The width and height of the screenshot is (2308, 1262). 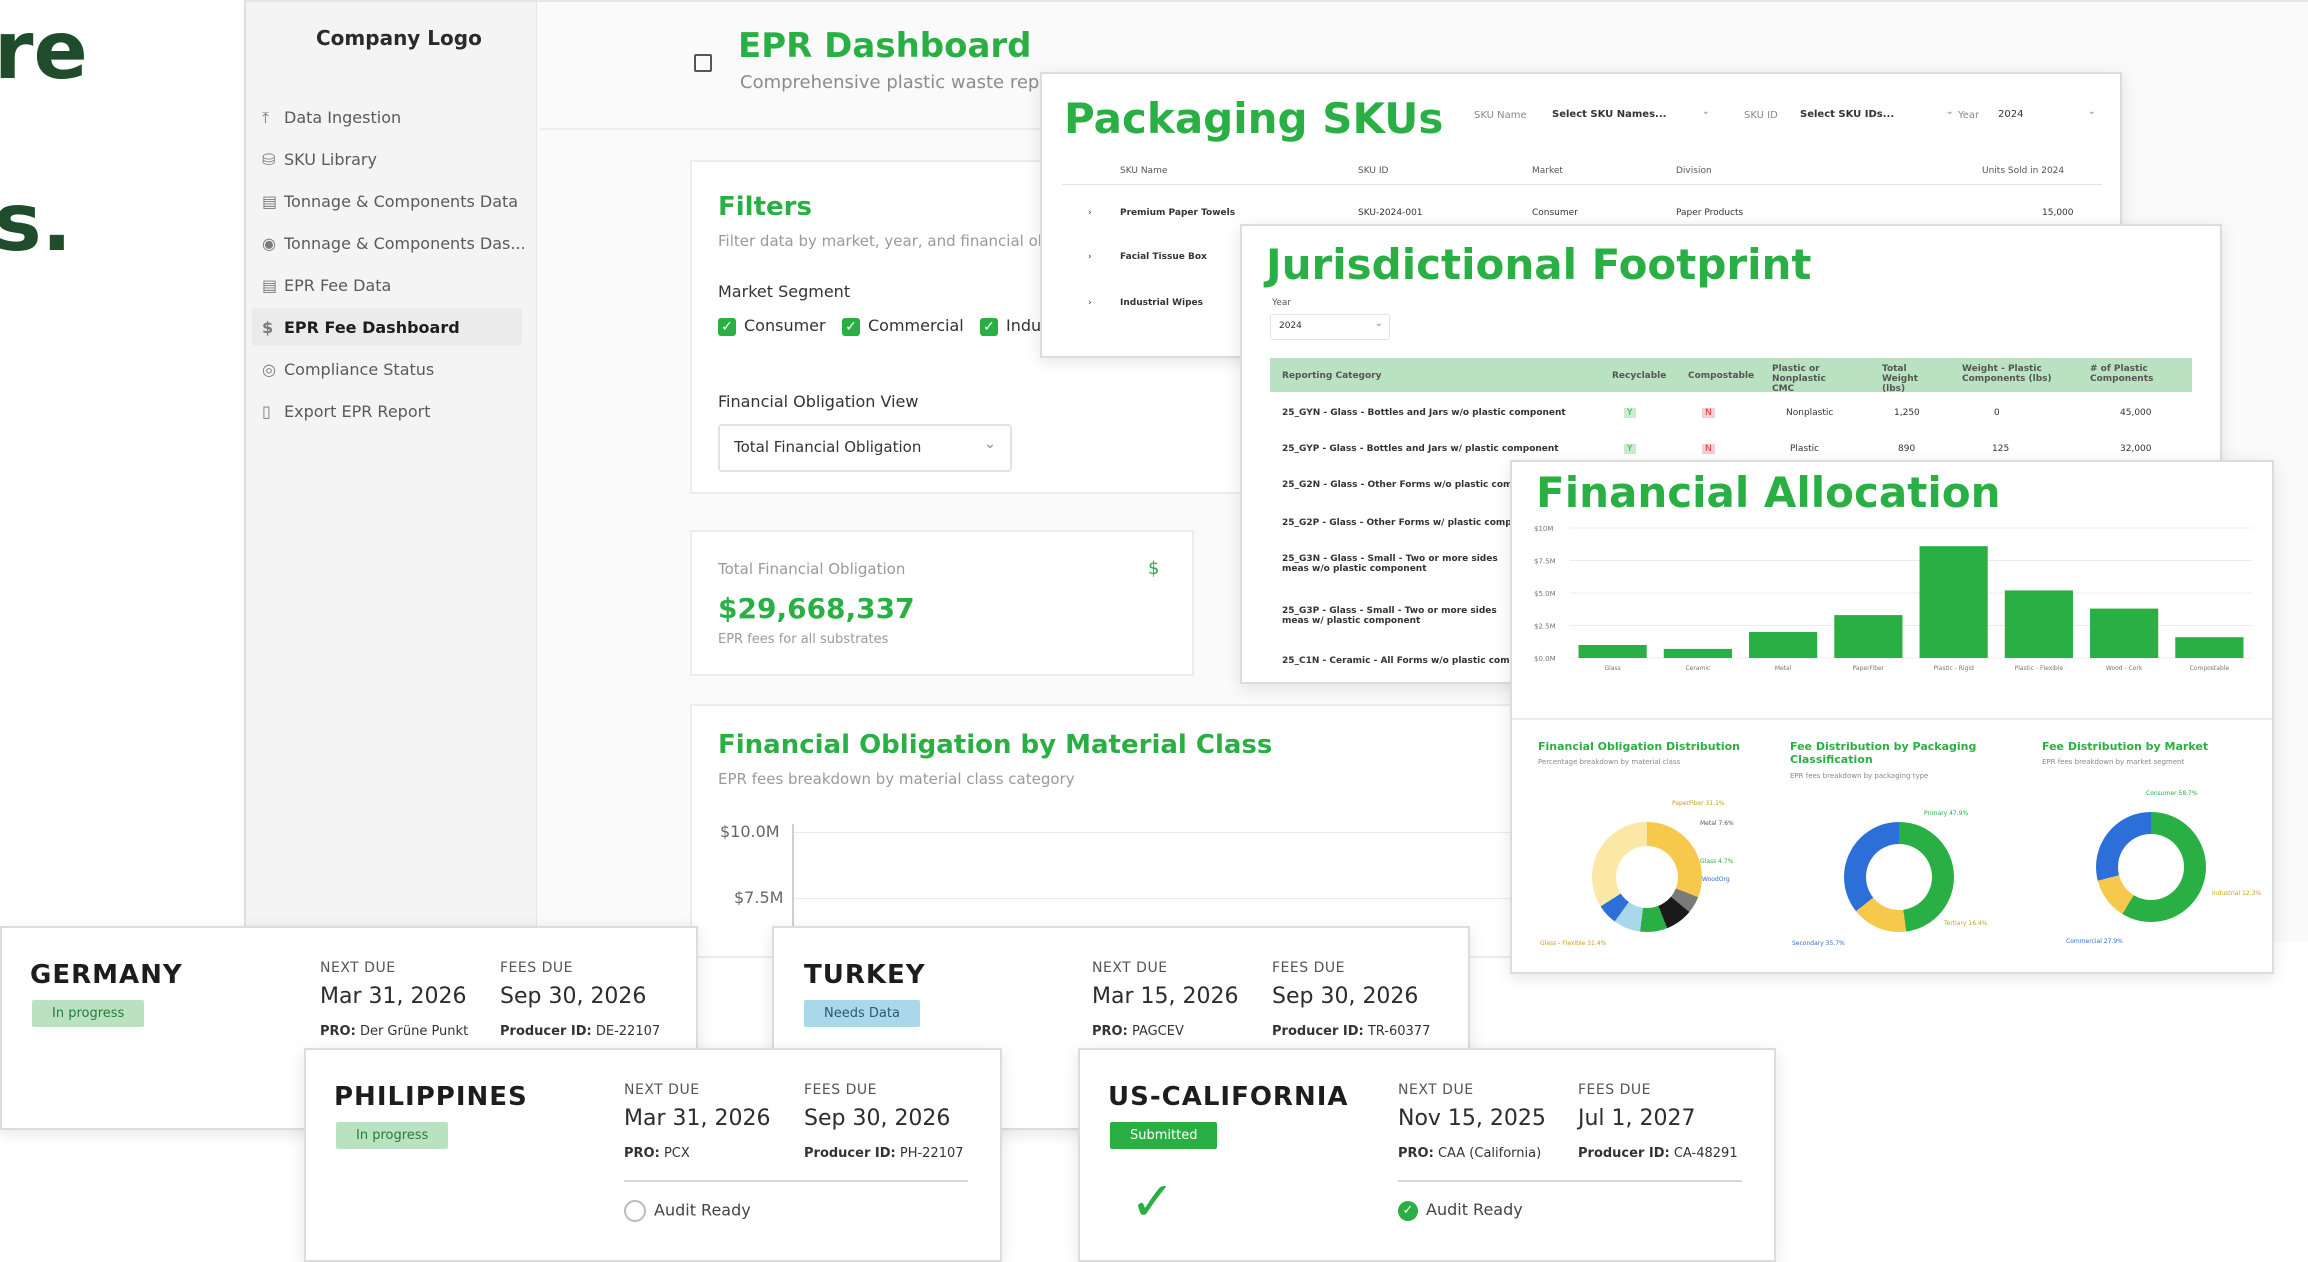 What do you see at coordinates (2125, 746) in the screenshot?
I see `donut-3-title: Fee Distribution by Market` at bounding box center [2125, 746].